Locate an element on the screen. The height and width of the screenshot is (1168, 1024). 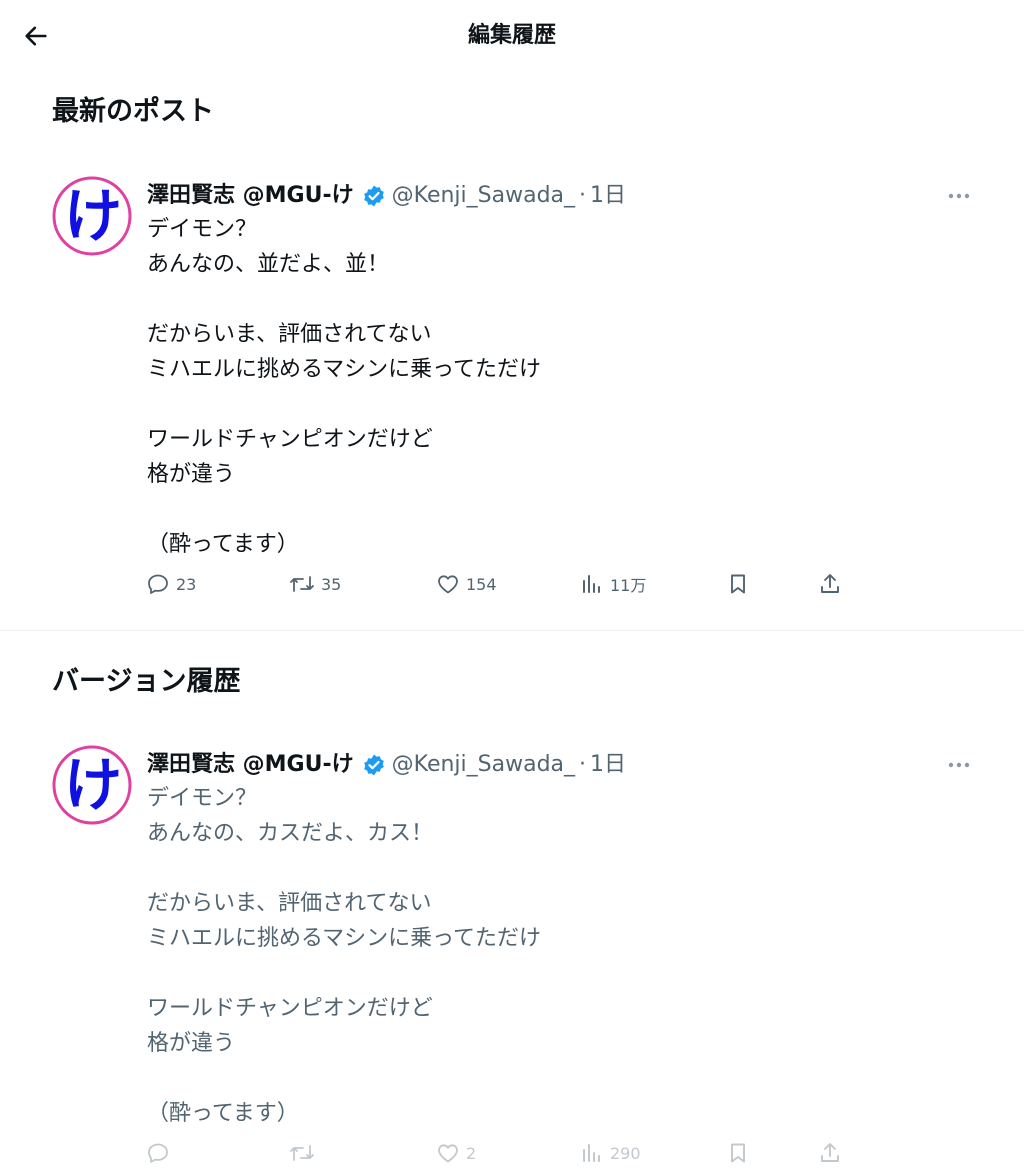
version-history-heading: バージョン履歴 is located at coordinates (146, 681).